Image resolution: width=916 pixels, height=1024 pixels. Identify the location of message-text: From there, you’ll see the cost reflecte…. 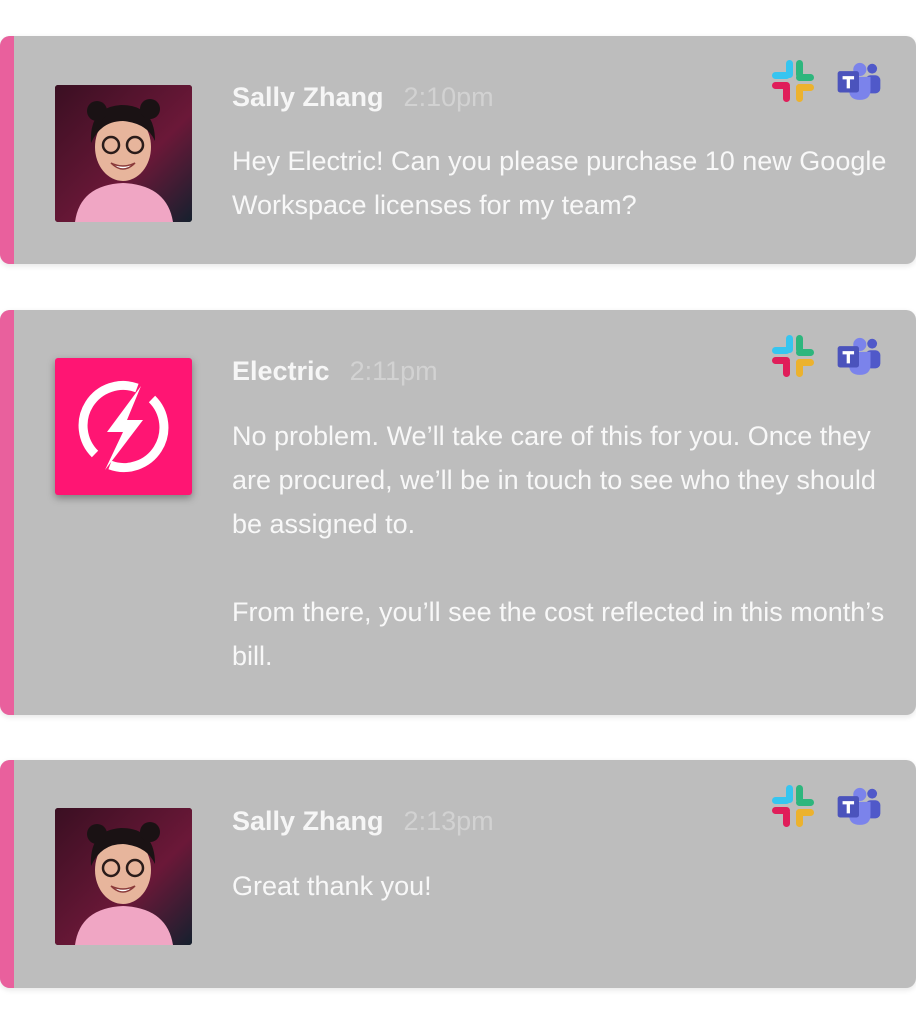
(558, 634).